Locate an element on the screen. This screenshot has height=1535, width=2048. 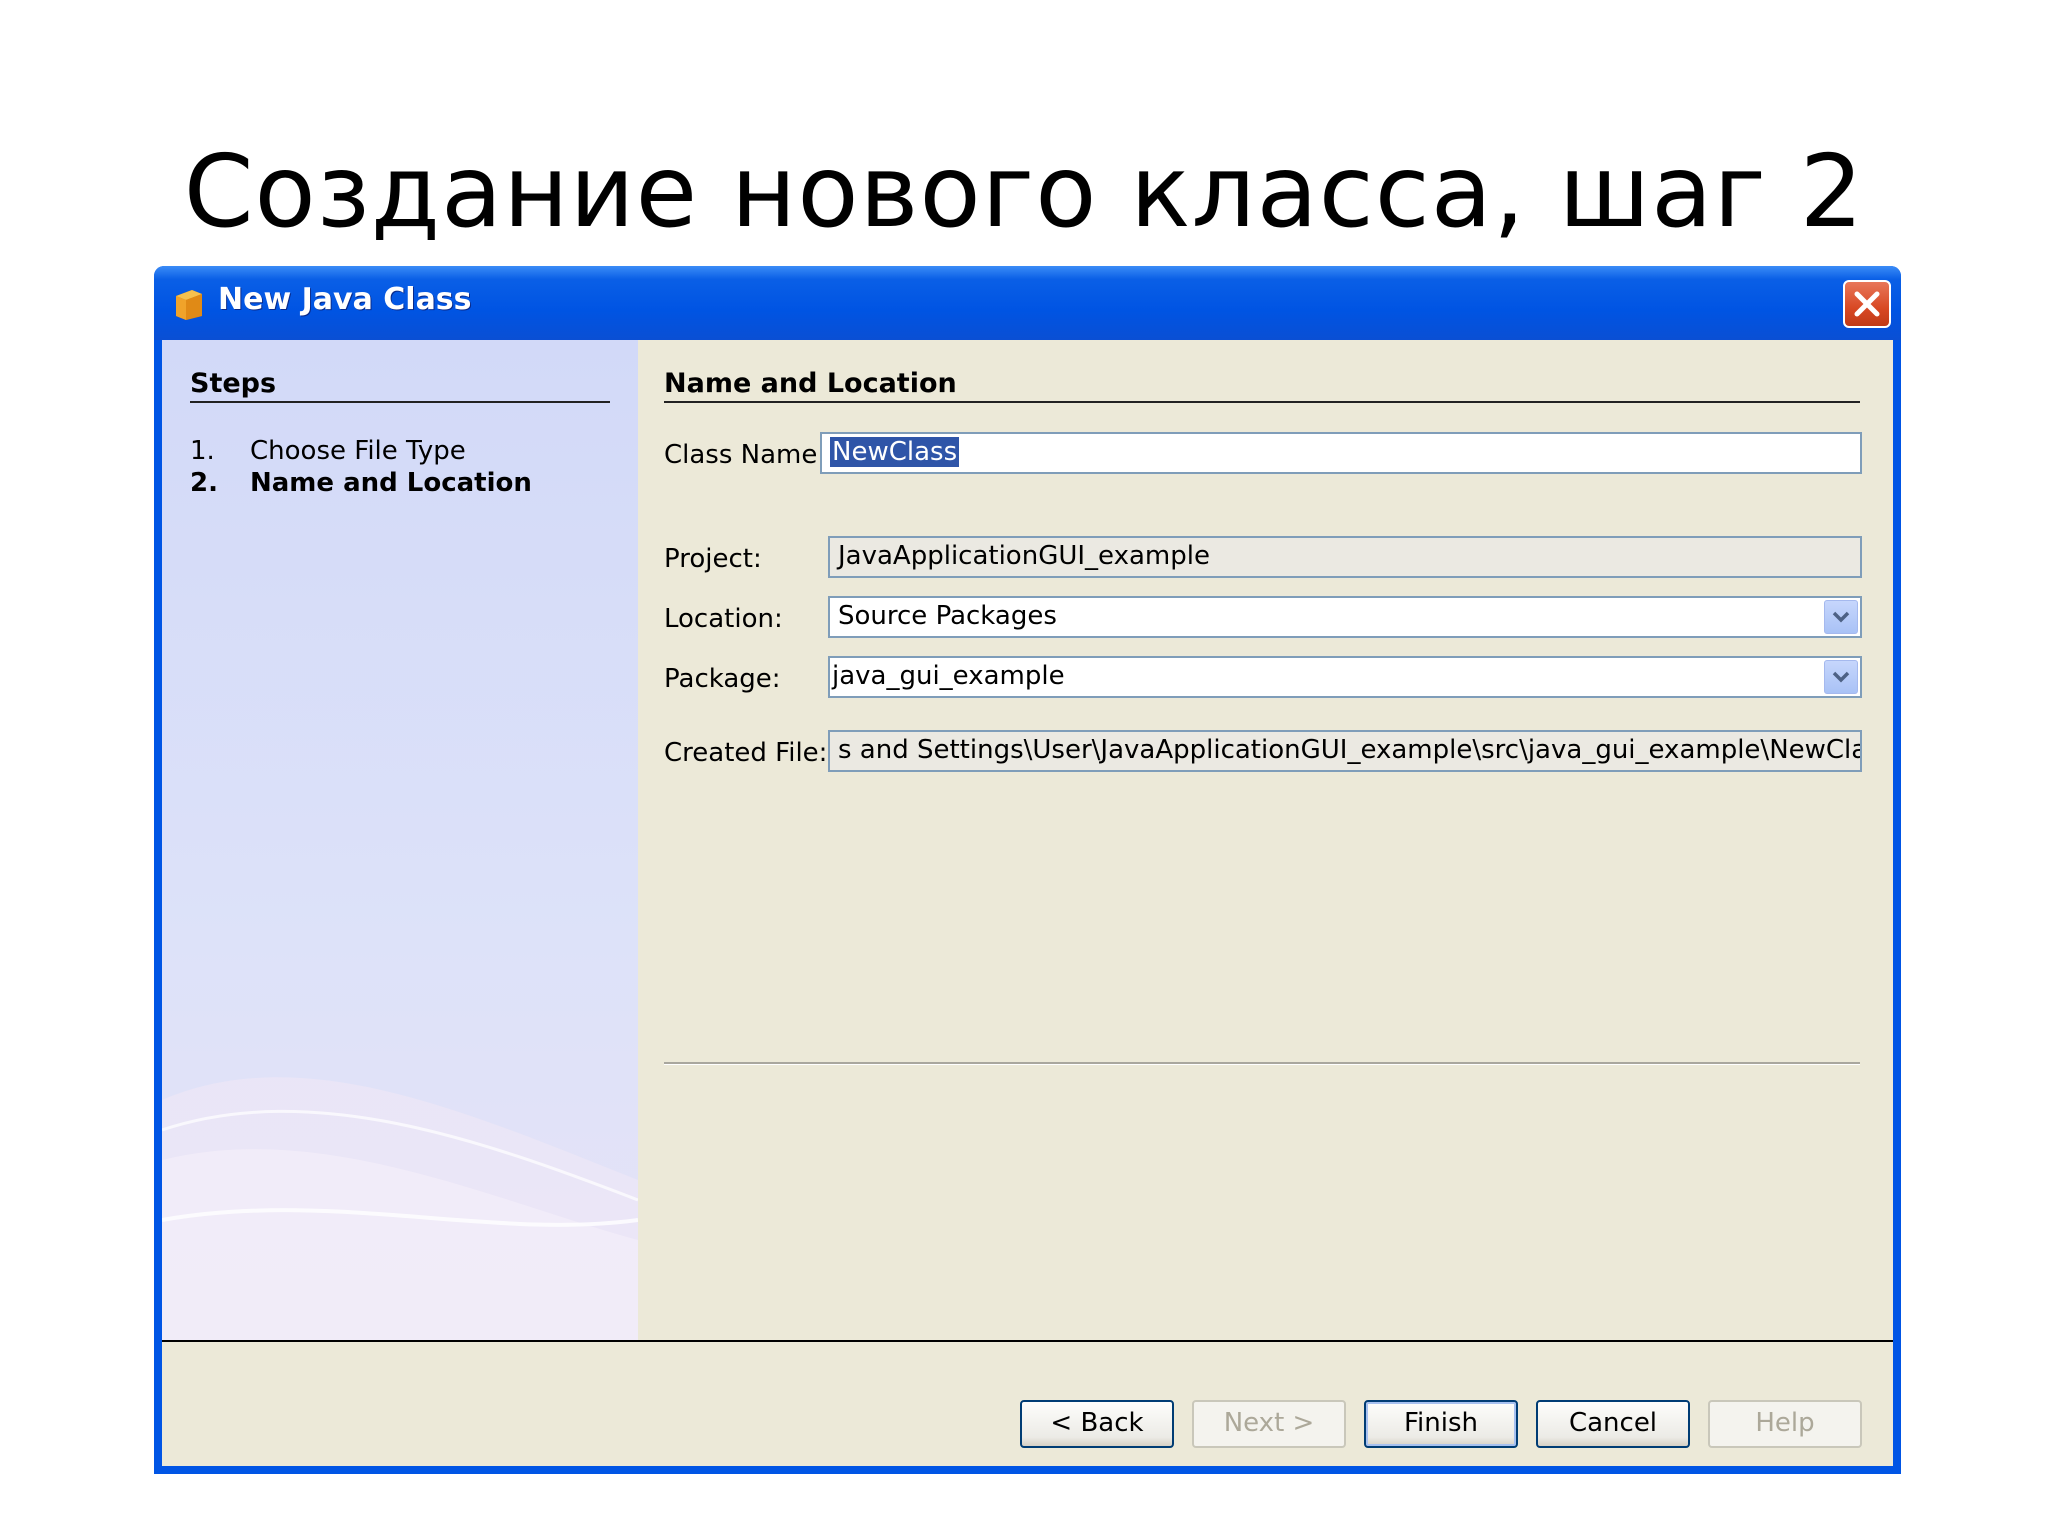
back-button: < Back is located at coordinates (1097, 1424).